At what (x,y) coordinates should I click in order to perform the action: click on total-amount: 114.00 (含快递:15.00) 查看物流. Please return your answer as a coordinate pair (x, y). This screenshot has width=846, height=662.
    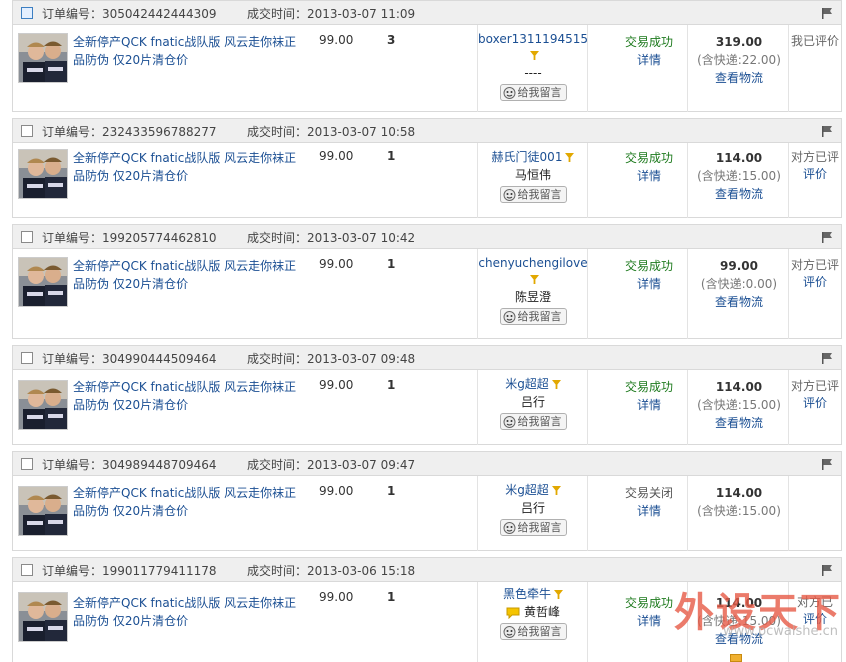
    Looking at the image, I should click on (739, 621).